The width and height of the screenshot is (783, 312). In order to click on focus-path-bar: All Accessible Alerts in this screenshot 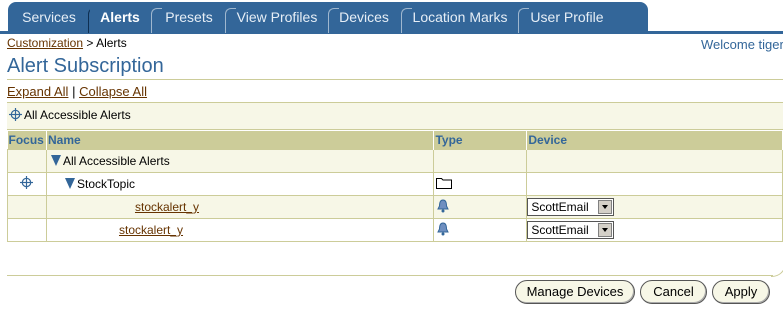, I will do `click(395, 116)`.